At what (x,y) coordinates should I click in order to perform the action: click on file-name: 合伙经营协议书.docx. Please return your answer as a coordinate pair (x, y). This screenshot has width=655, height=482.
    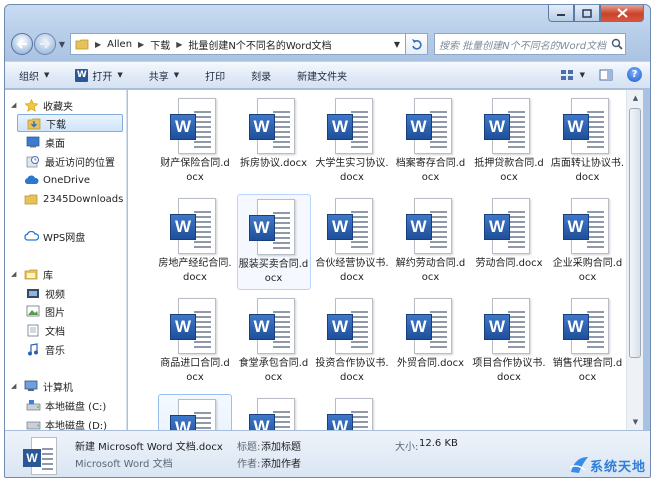
    Looking at the image, I should click on (352, 270).